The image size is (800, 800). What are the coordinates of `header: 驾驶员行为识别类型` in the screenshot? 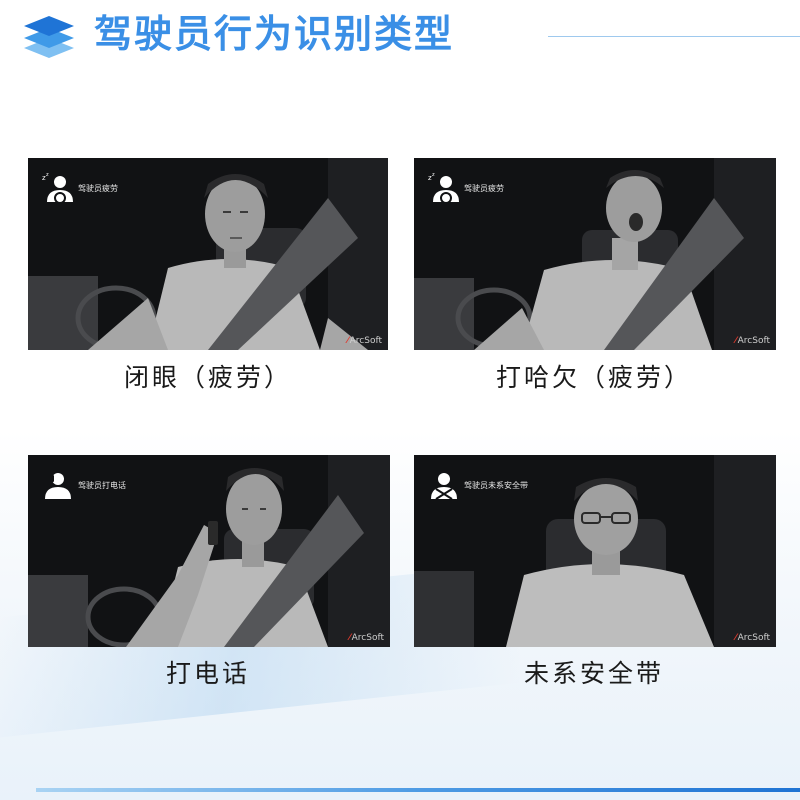 It's located at (400, 35).